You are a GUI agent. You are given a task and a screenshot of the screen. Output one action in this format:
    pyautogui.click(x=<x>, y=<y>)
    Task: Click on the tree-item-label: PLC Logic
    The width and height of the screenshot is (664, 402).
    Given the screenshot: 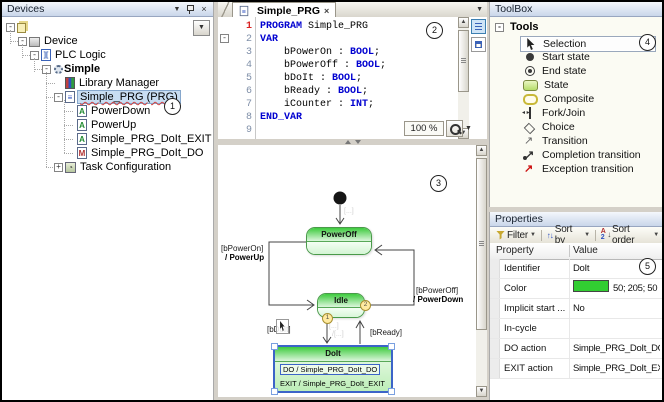 What is the action you would take?
    pyautogui.click(x=80, y=55)
    